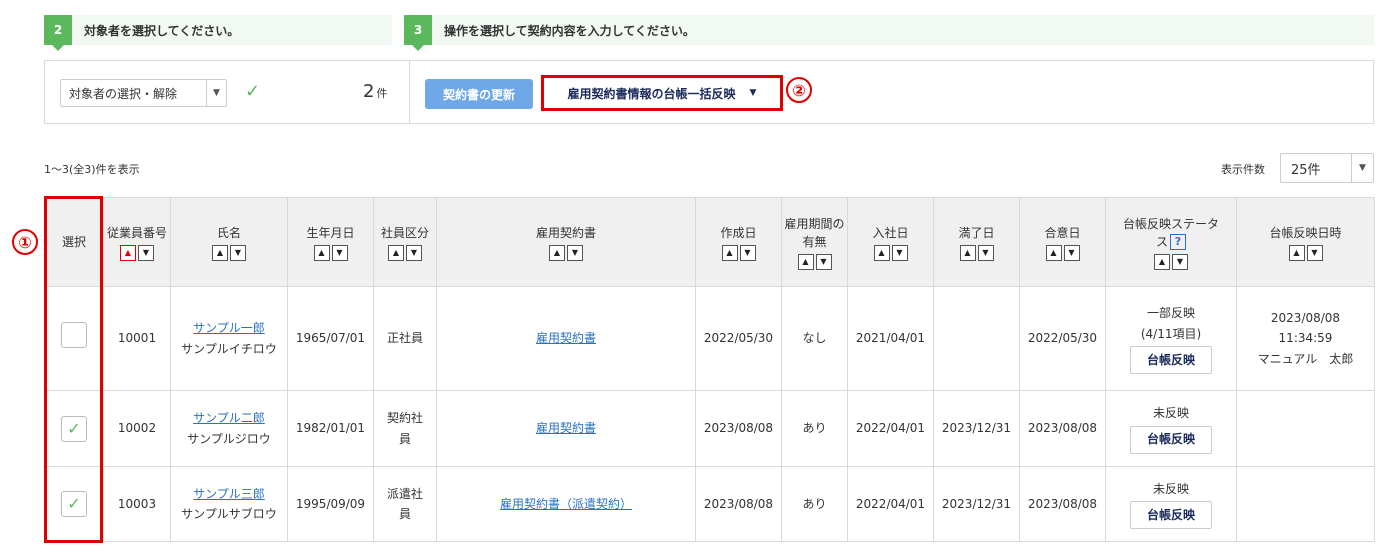 This screenshot has height=552, width=1395. Describe the element at coordinates (479, 94) in the screenshot. I see `update-contract-button: 契約書の更新` at that location.